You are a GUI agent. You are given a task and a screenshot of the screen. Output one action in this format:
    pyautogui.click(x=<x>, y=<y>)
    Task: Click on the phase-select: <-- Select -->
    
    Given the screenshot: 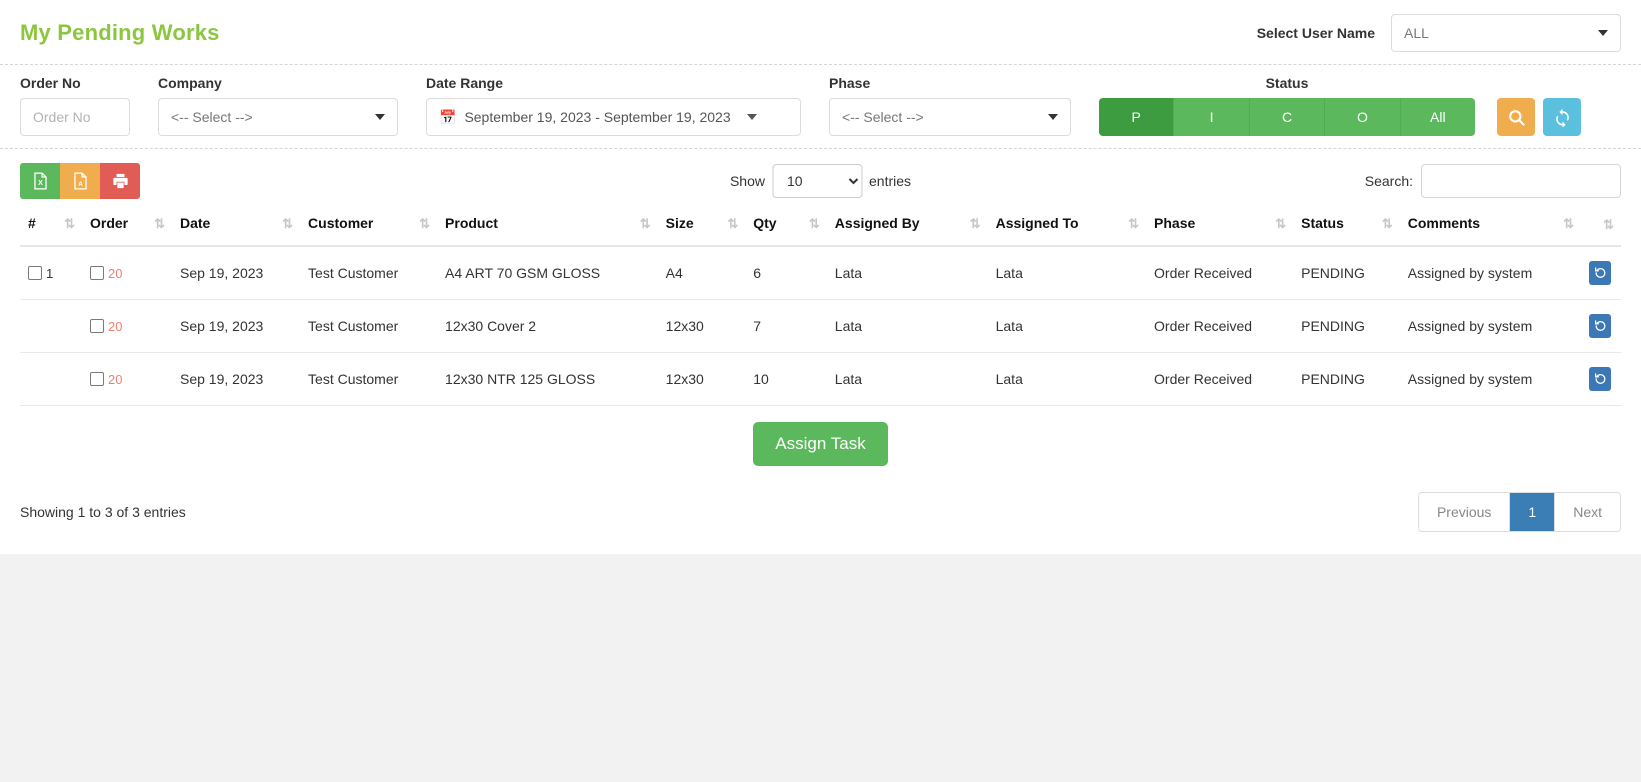 What is the action you would take?
    pyautogui.click(x=950, y=117)
    